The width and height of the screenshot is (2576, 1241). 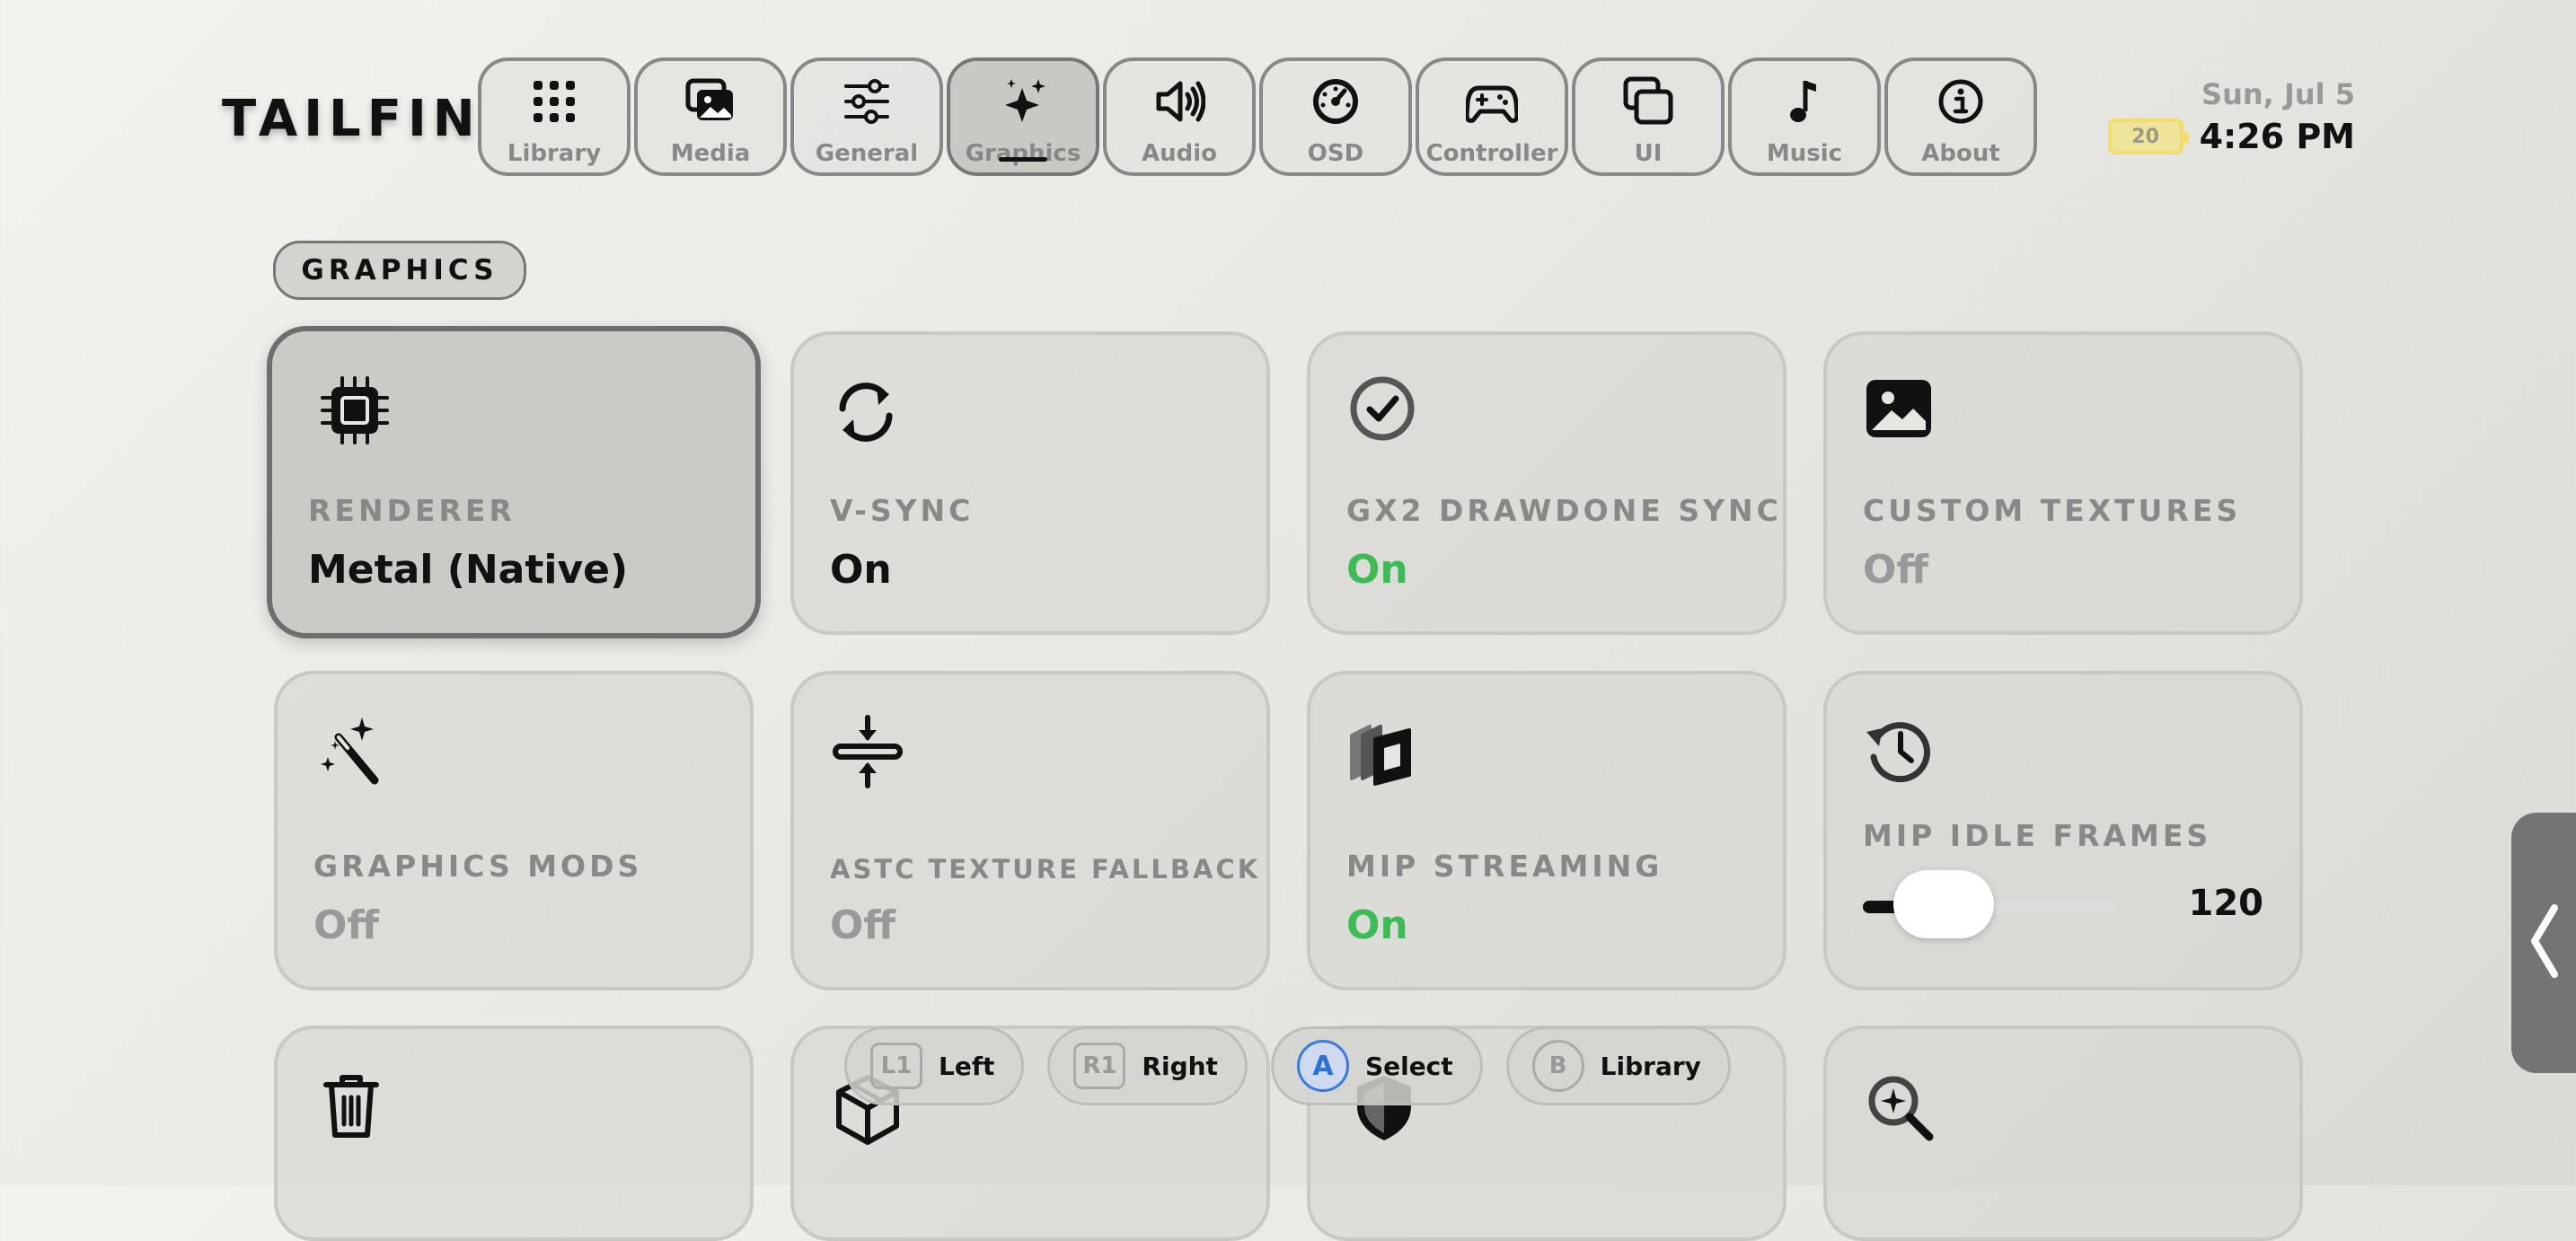 I want to click on tab-osd: OSD, so click(x=1335, y=116).